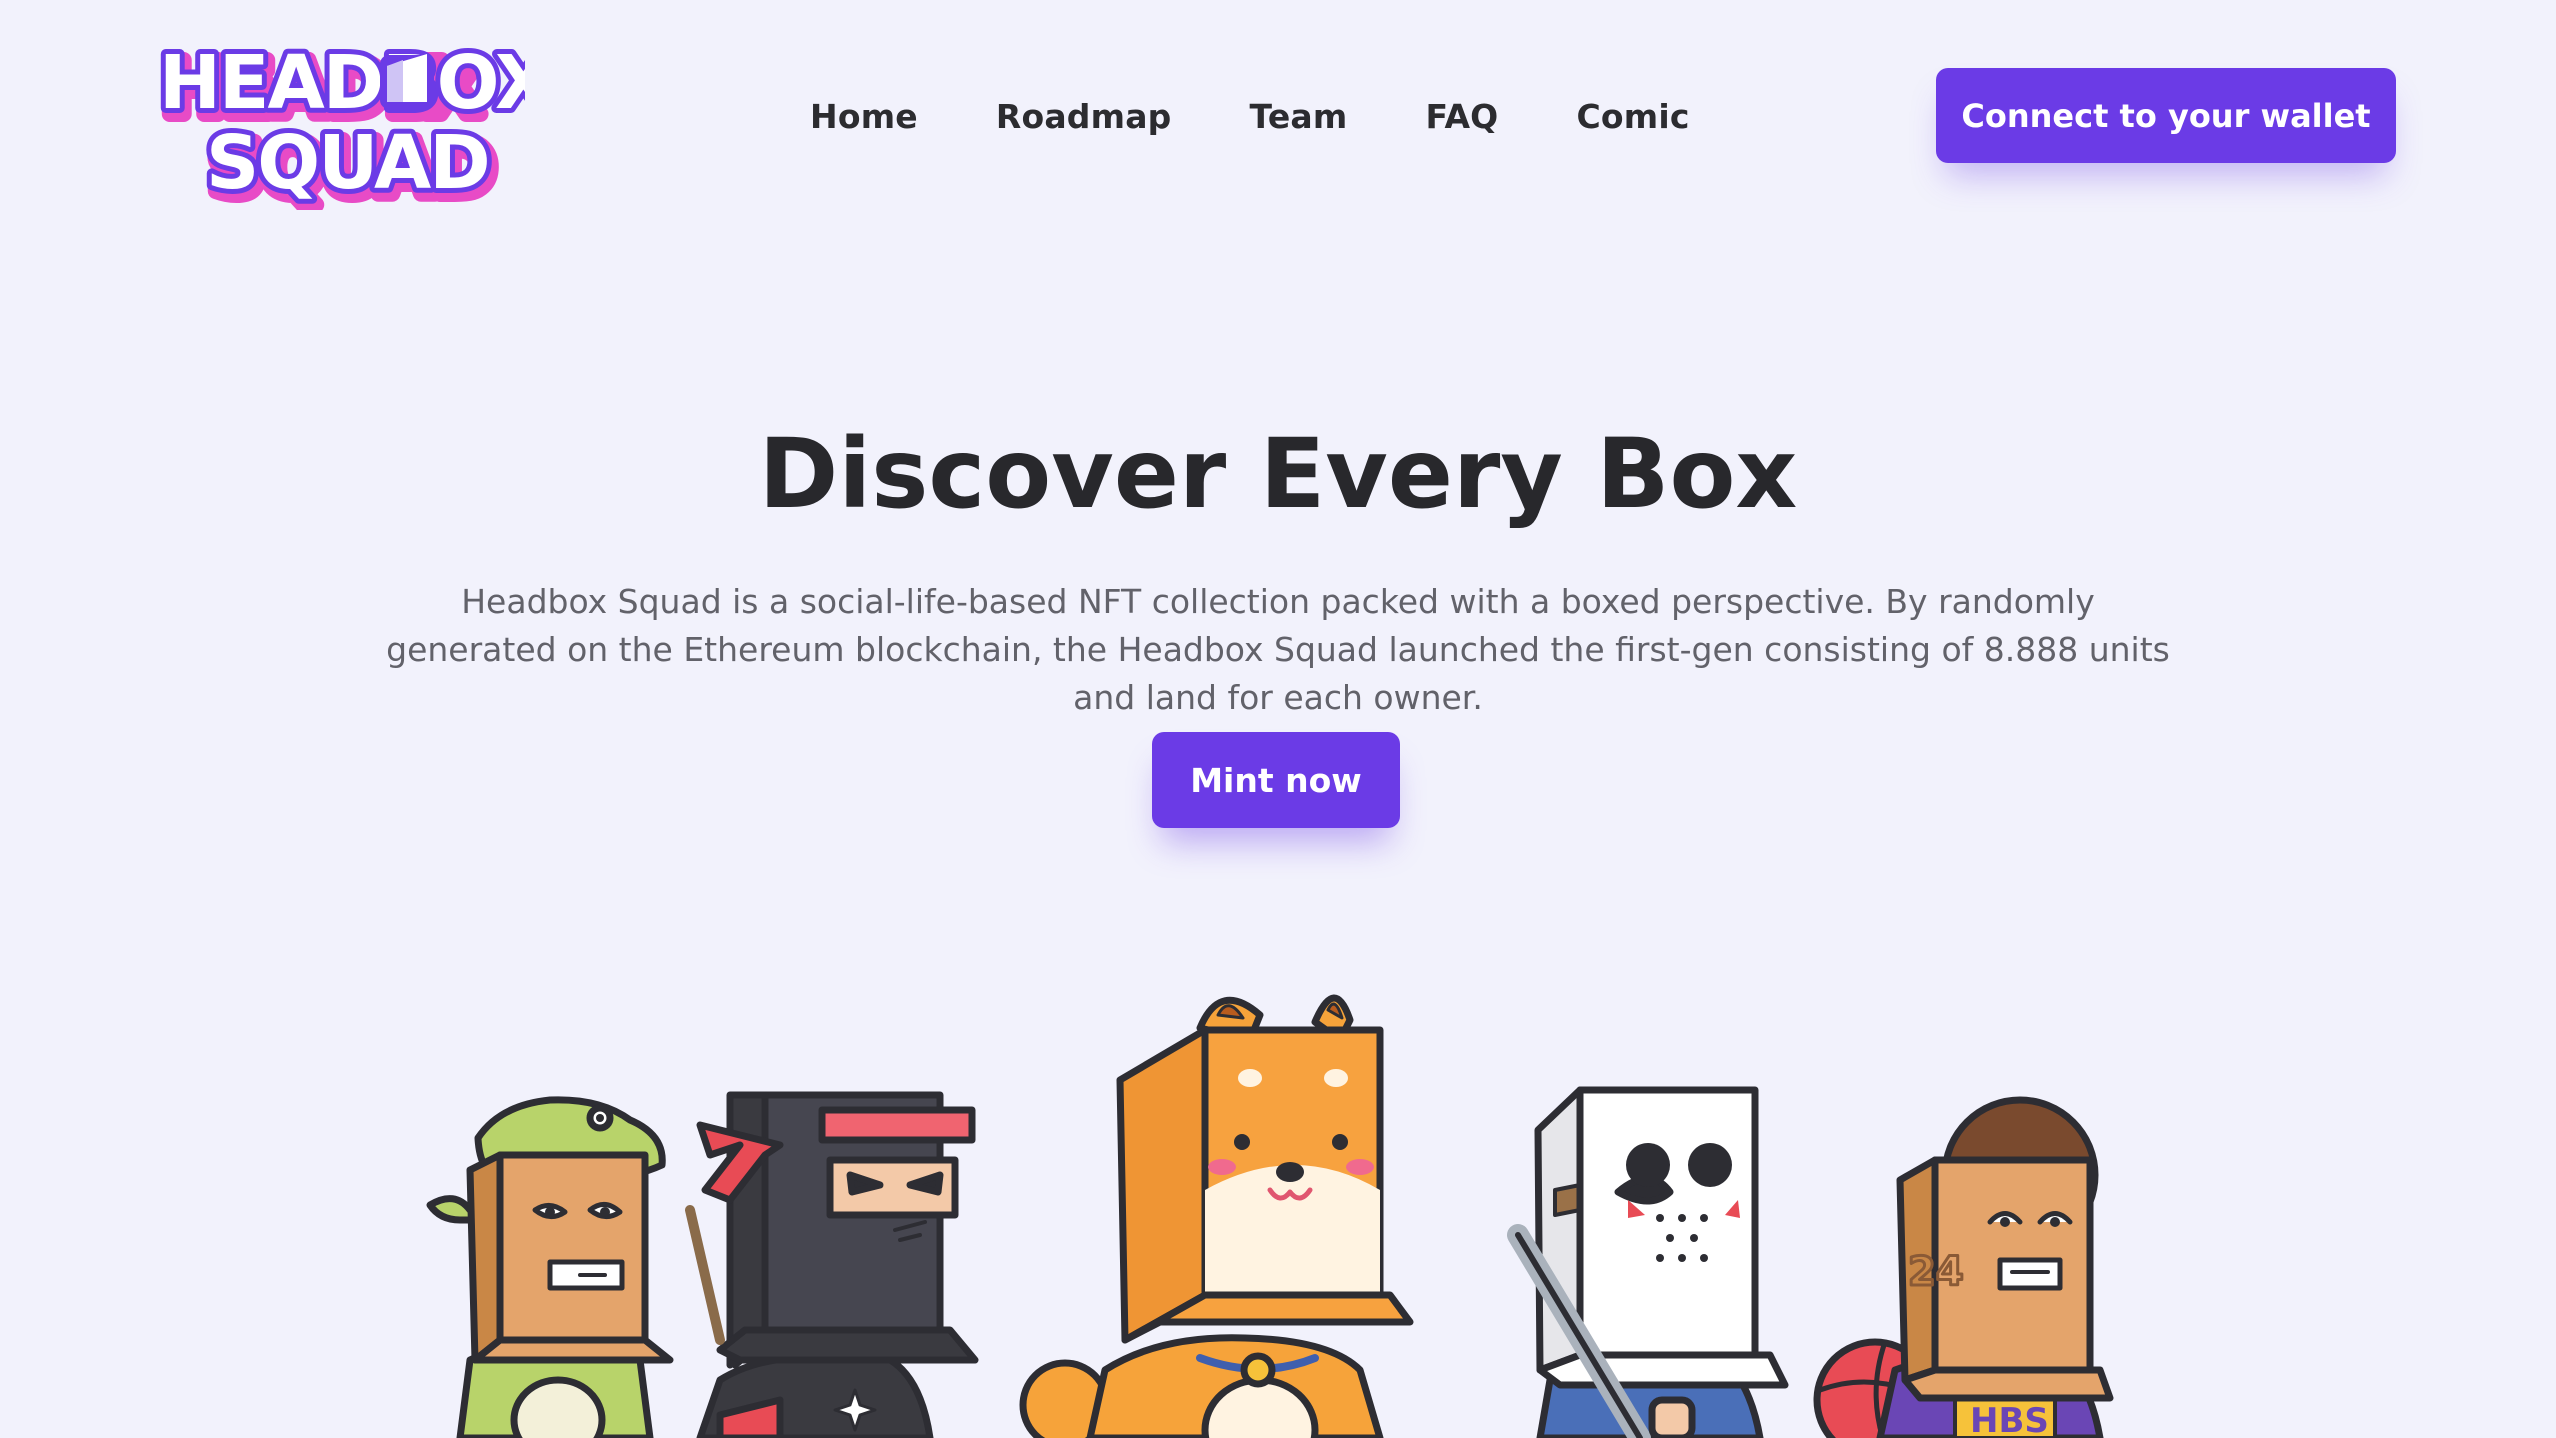 This screenshot has width=2556, height=1438. I want to click on nav-home: Home, so click(864, 117).